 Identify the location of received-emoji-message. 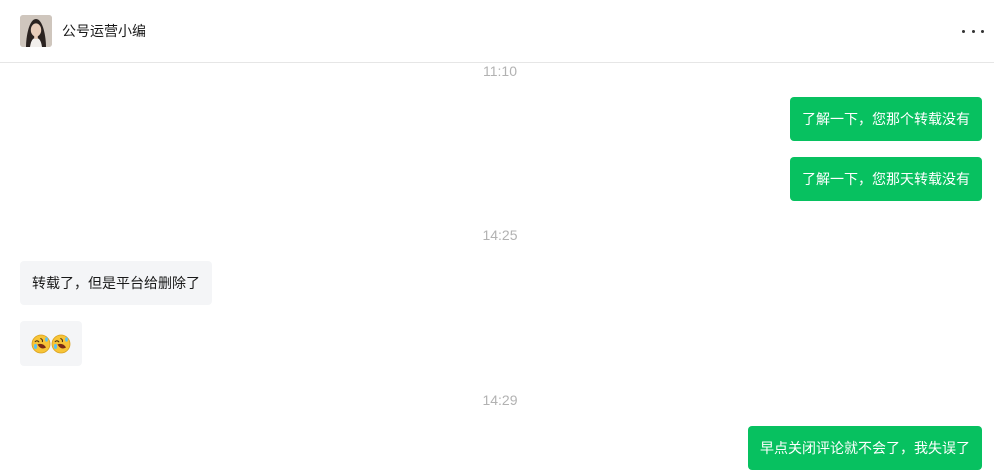
(51, 344).